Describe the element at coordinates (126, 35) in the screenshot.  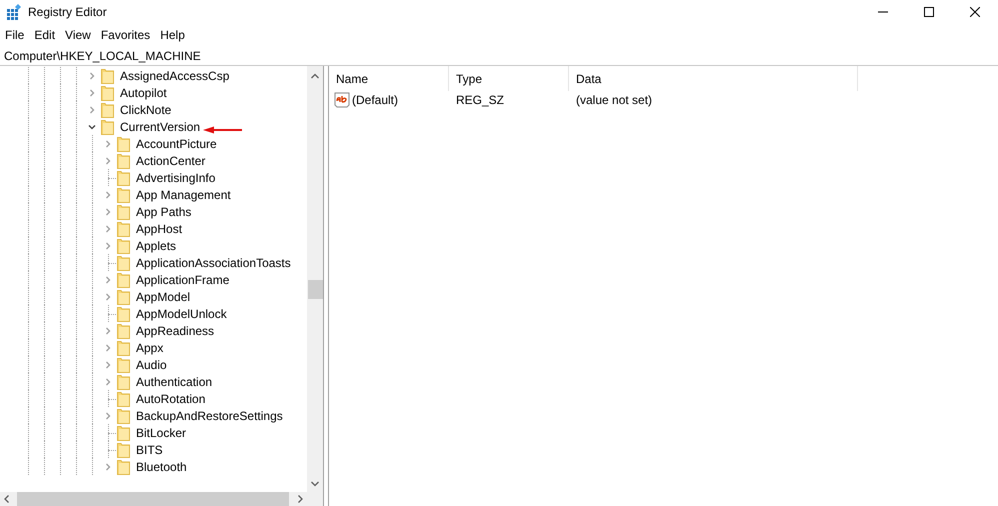
I see `menu-item: Favorites` at that location.